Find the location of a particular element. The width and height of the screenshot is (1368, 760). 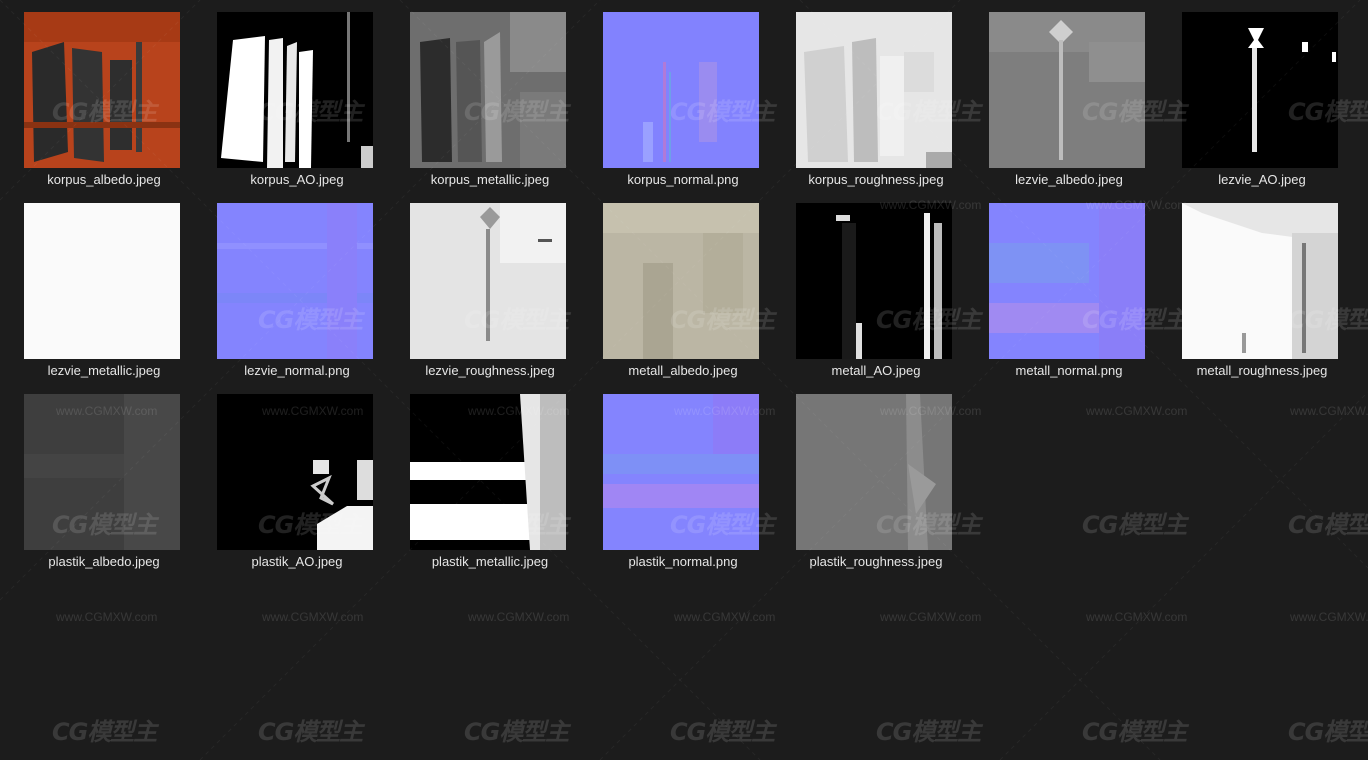

file-item: metall_AO.jpeg is located at coordinates (868, 287).